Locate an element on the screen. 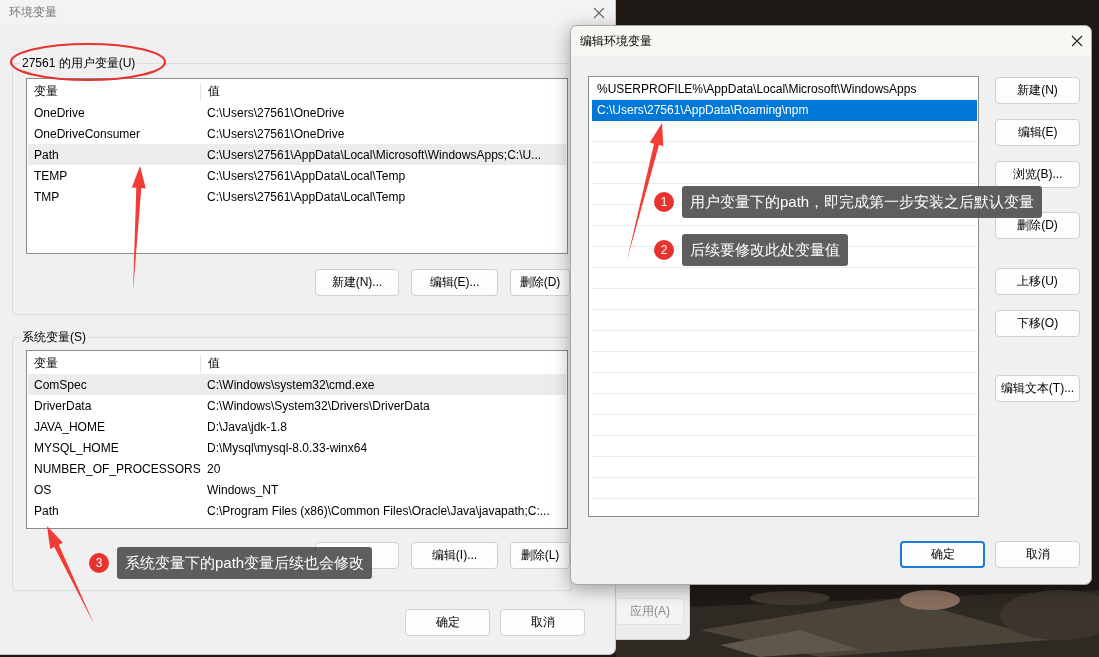 The width and height of the screenshot is (1099, 657). variable-name: ComSpec is located at coordinates (60, 384).